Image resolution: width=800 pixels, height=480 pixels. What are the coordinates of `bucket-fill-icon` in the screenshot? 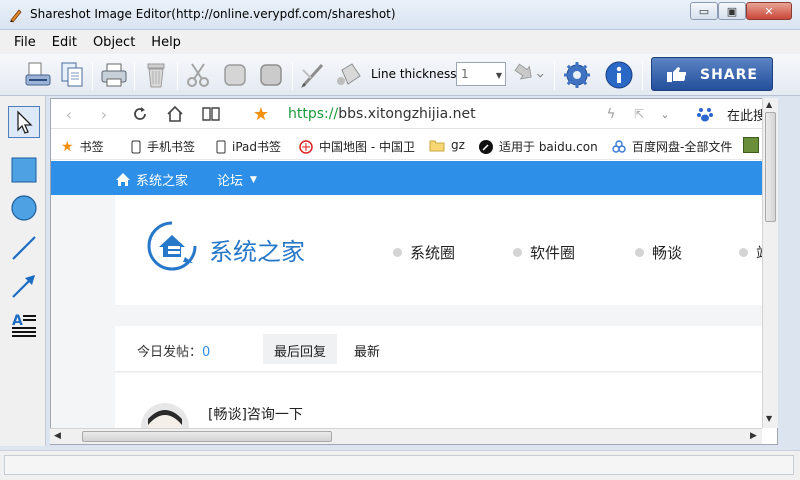 It's located at (349, 75).